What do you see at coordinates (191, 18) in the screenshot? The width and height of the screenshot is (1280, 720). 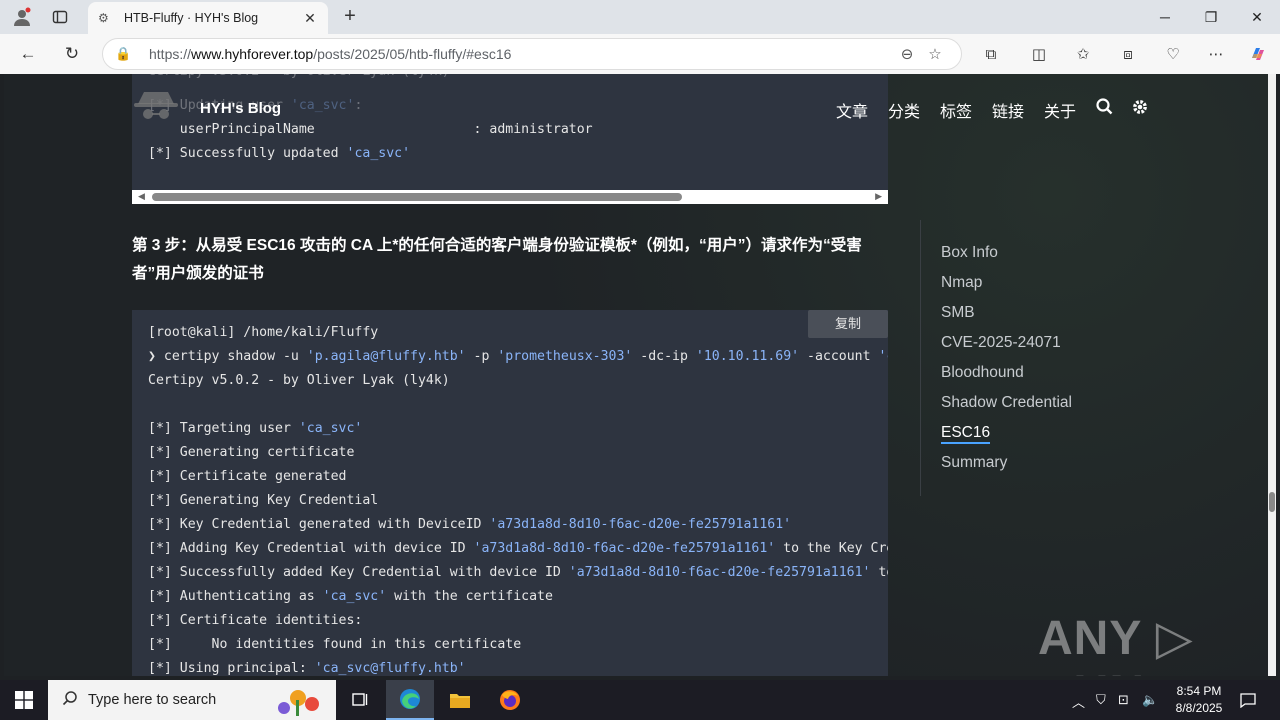 I see `tab-title: HTB-Fluffy · HYH's Blog` at bounding box center [191, 18].